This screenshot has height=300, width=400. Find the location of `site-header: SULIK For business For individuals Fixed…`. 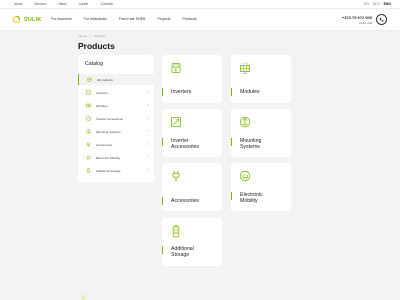

site-header: SULIK For business For individuals Fixed… is located at coordinates (200, 20).